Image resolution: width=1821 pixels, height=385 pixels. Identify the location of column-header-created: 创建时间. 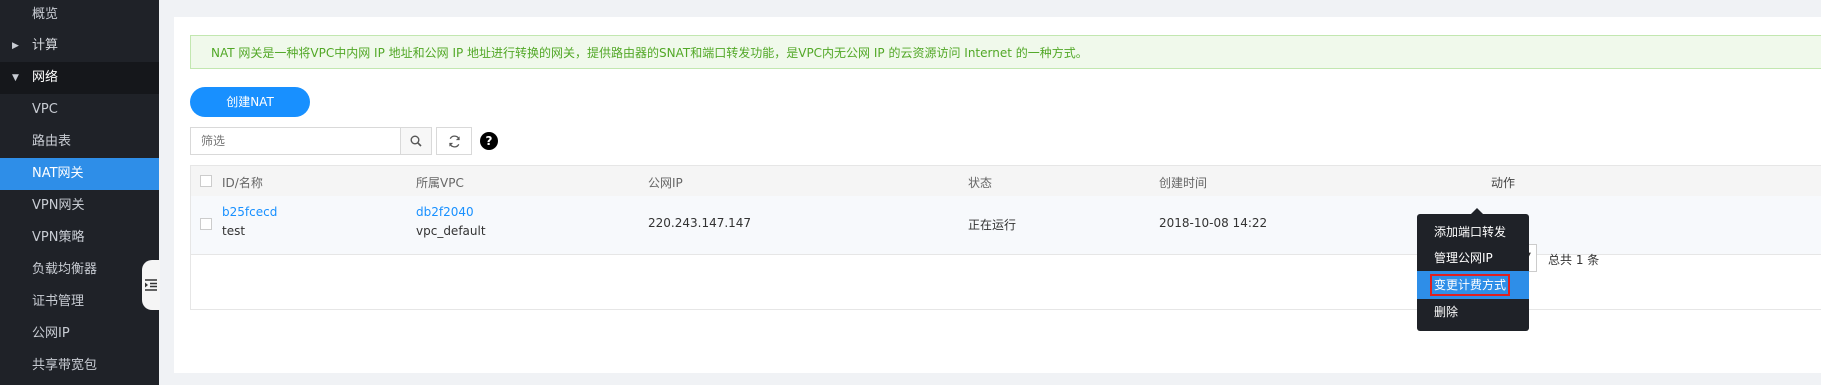
(1183, 183).